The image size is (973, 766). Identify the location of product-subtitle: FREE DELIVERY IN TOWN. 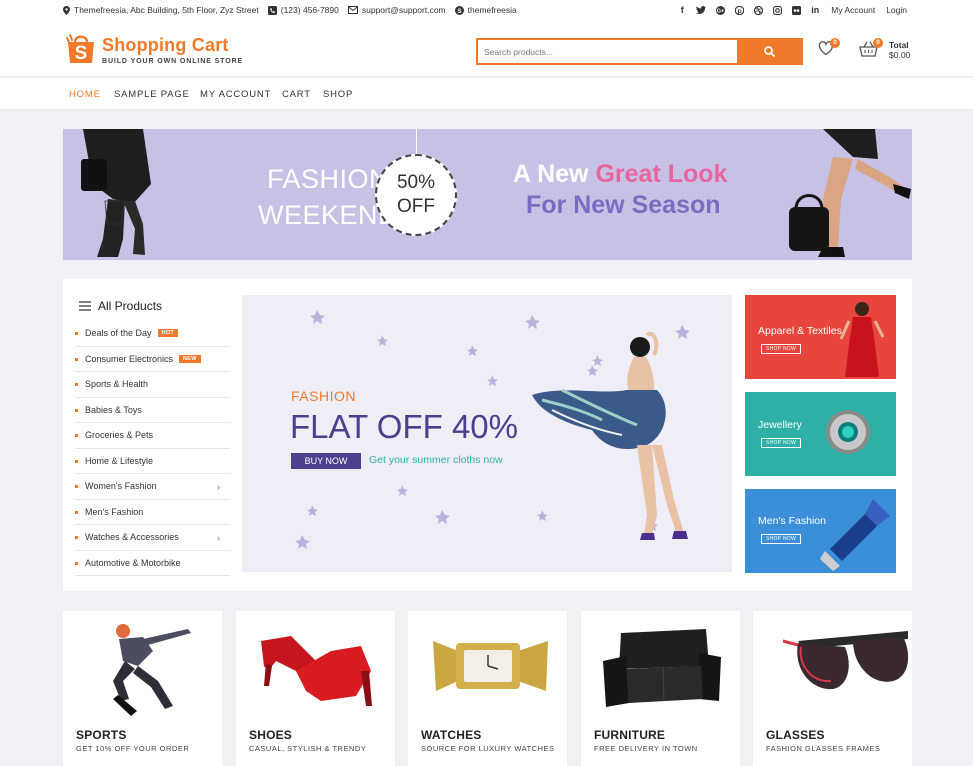
(646, 748).